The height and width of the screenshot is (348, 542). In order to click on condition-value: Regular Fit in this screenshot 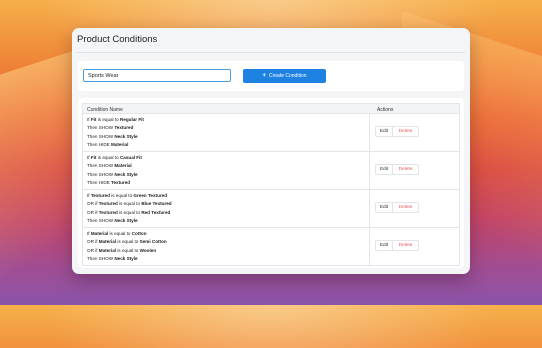, I will do `click(131, 119)`.